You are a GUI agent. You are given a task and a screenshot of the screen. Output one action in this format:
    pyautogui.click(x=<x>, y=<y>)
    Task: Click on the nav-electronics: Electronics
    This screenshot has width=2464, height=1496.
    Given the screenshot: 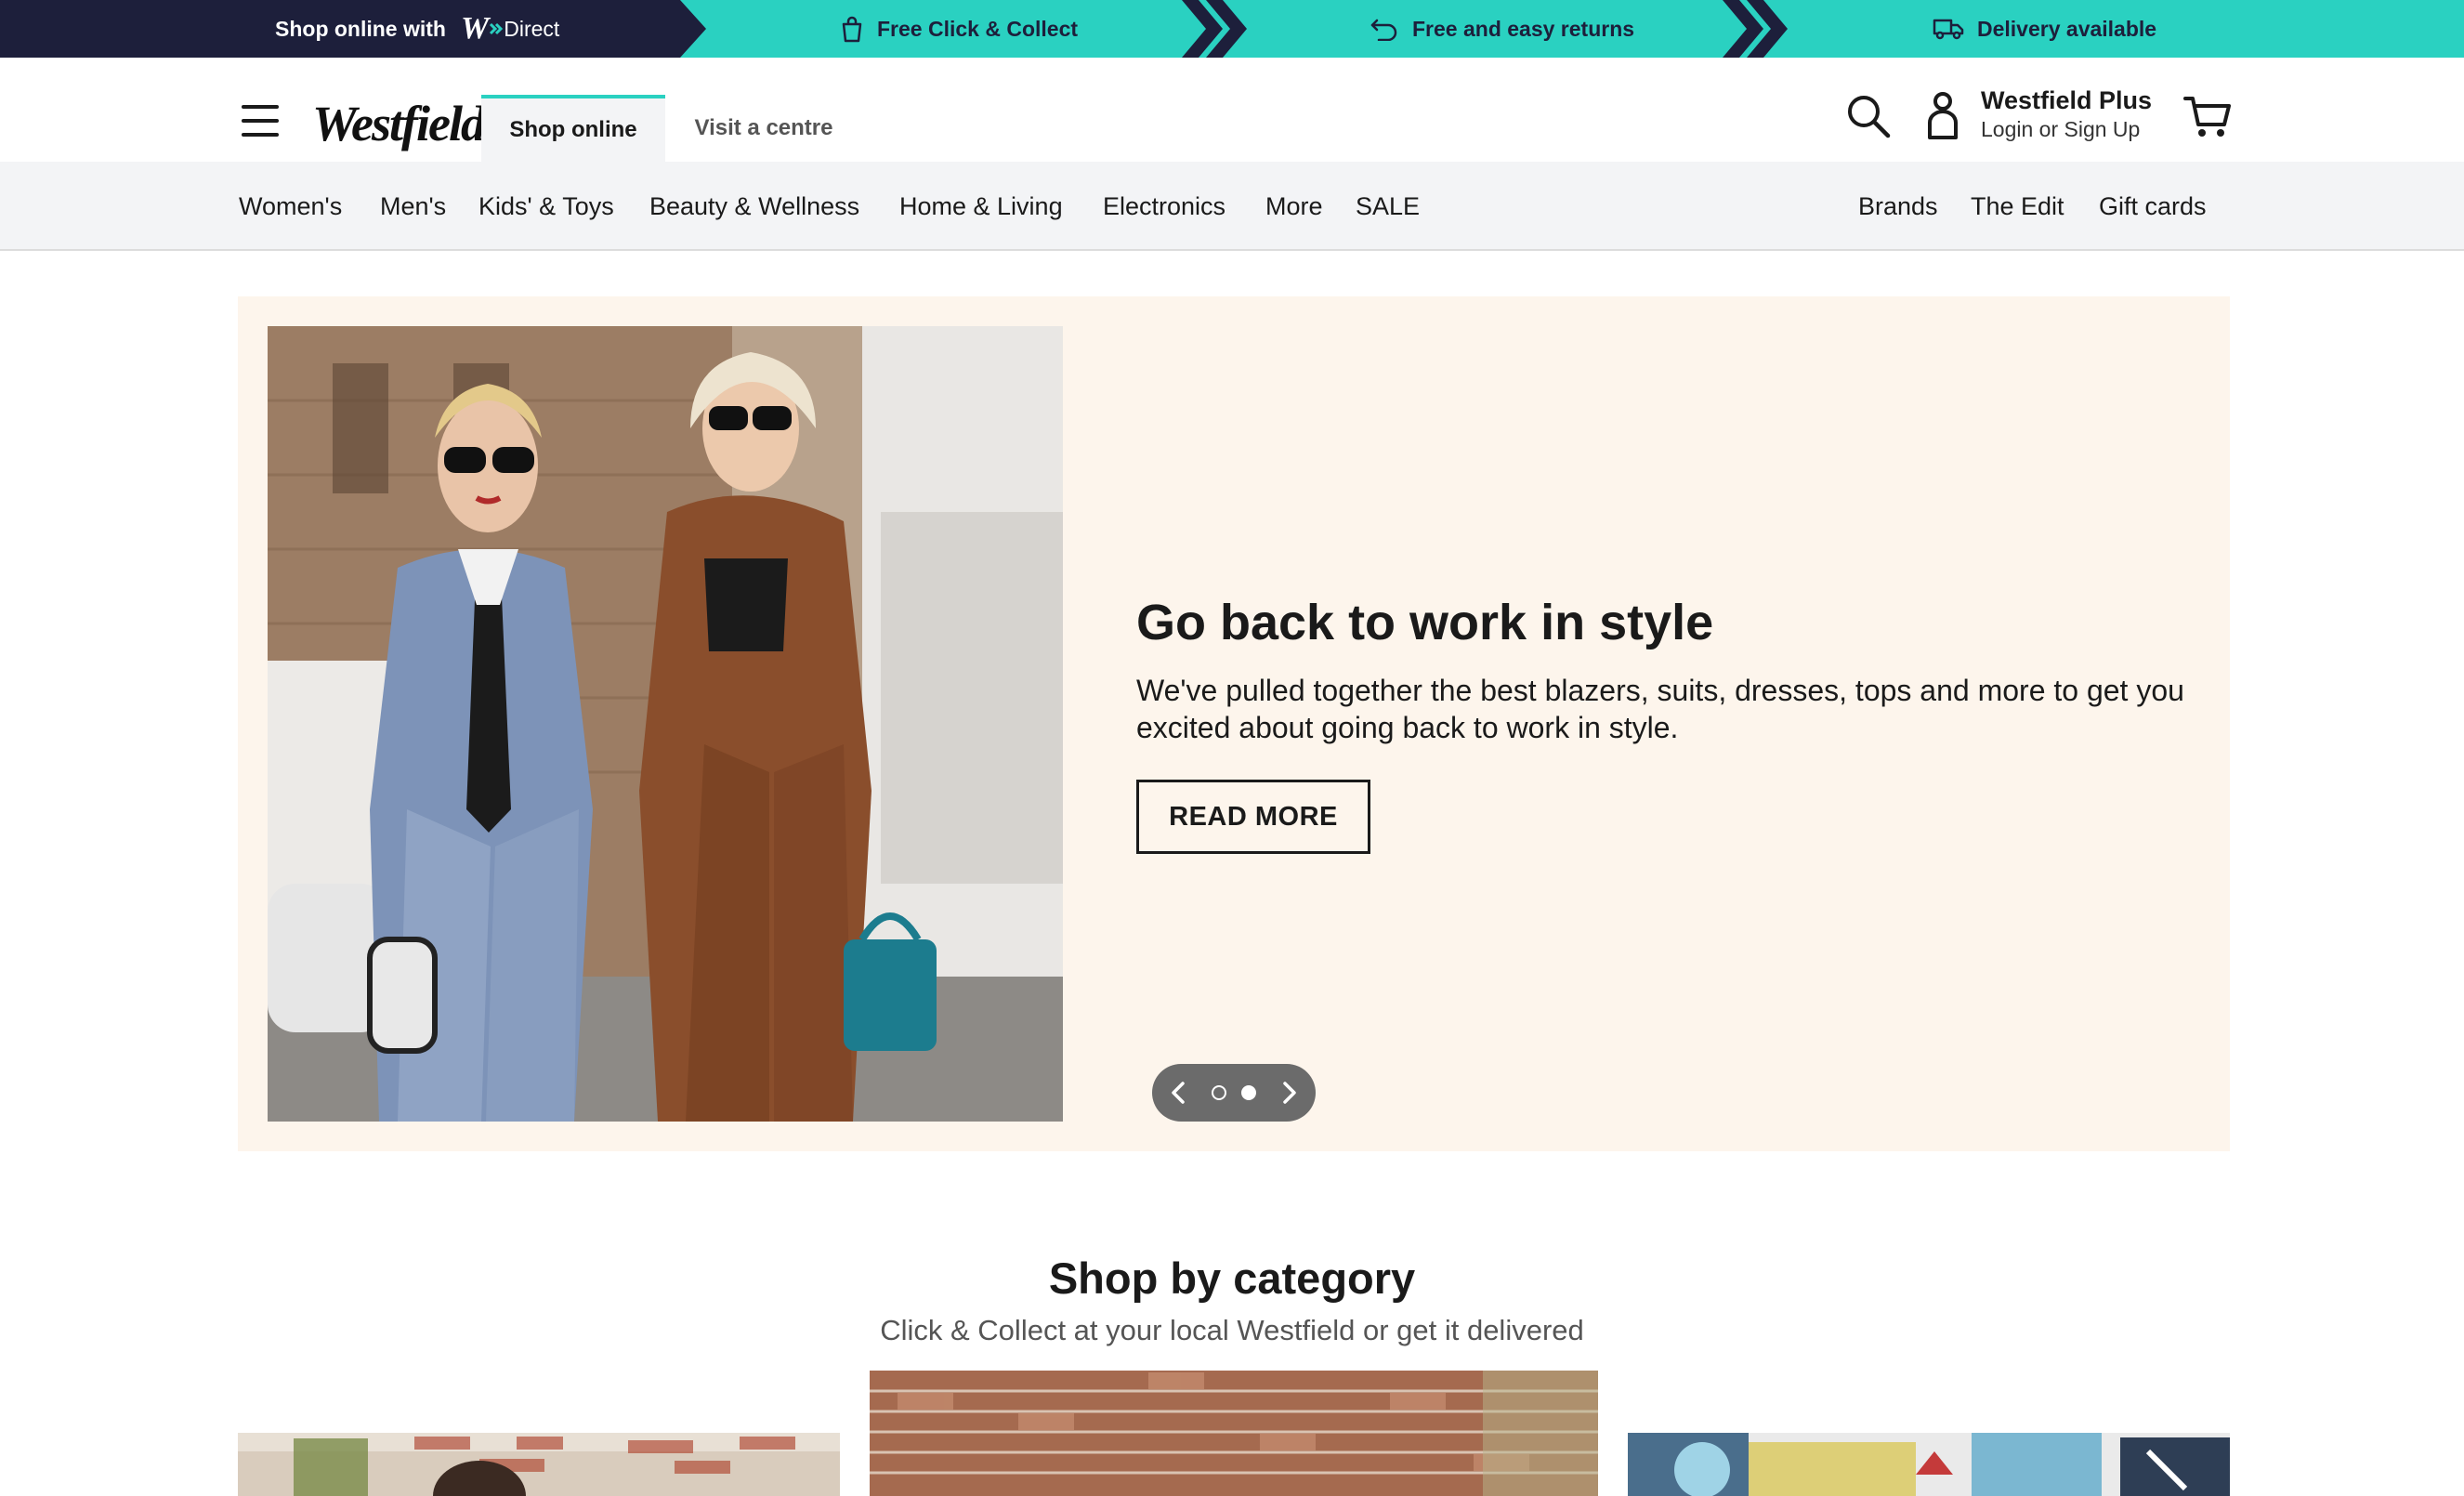 What is the action you would take?
    pyautogui.click(x=1164, y=206)
    